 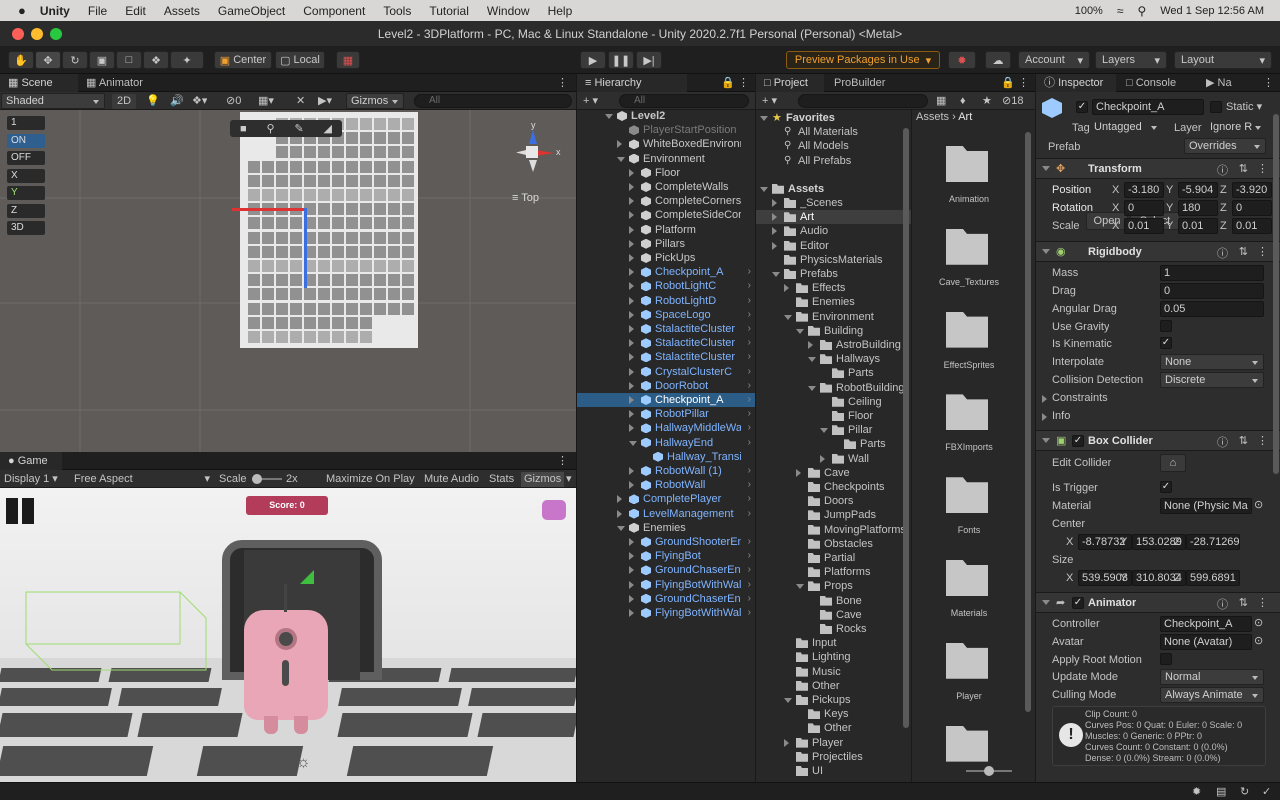 I want to click on tab-game: ● Game, so click(x=31, y=461).